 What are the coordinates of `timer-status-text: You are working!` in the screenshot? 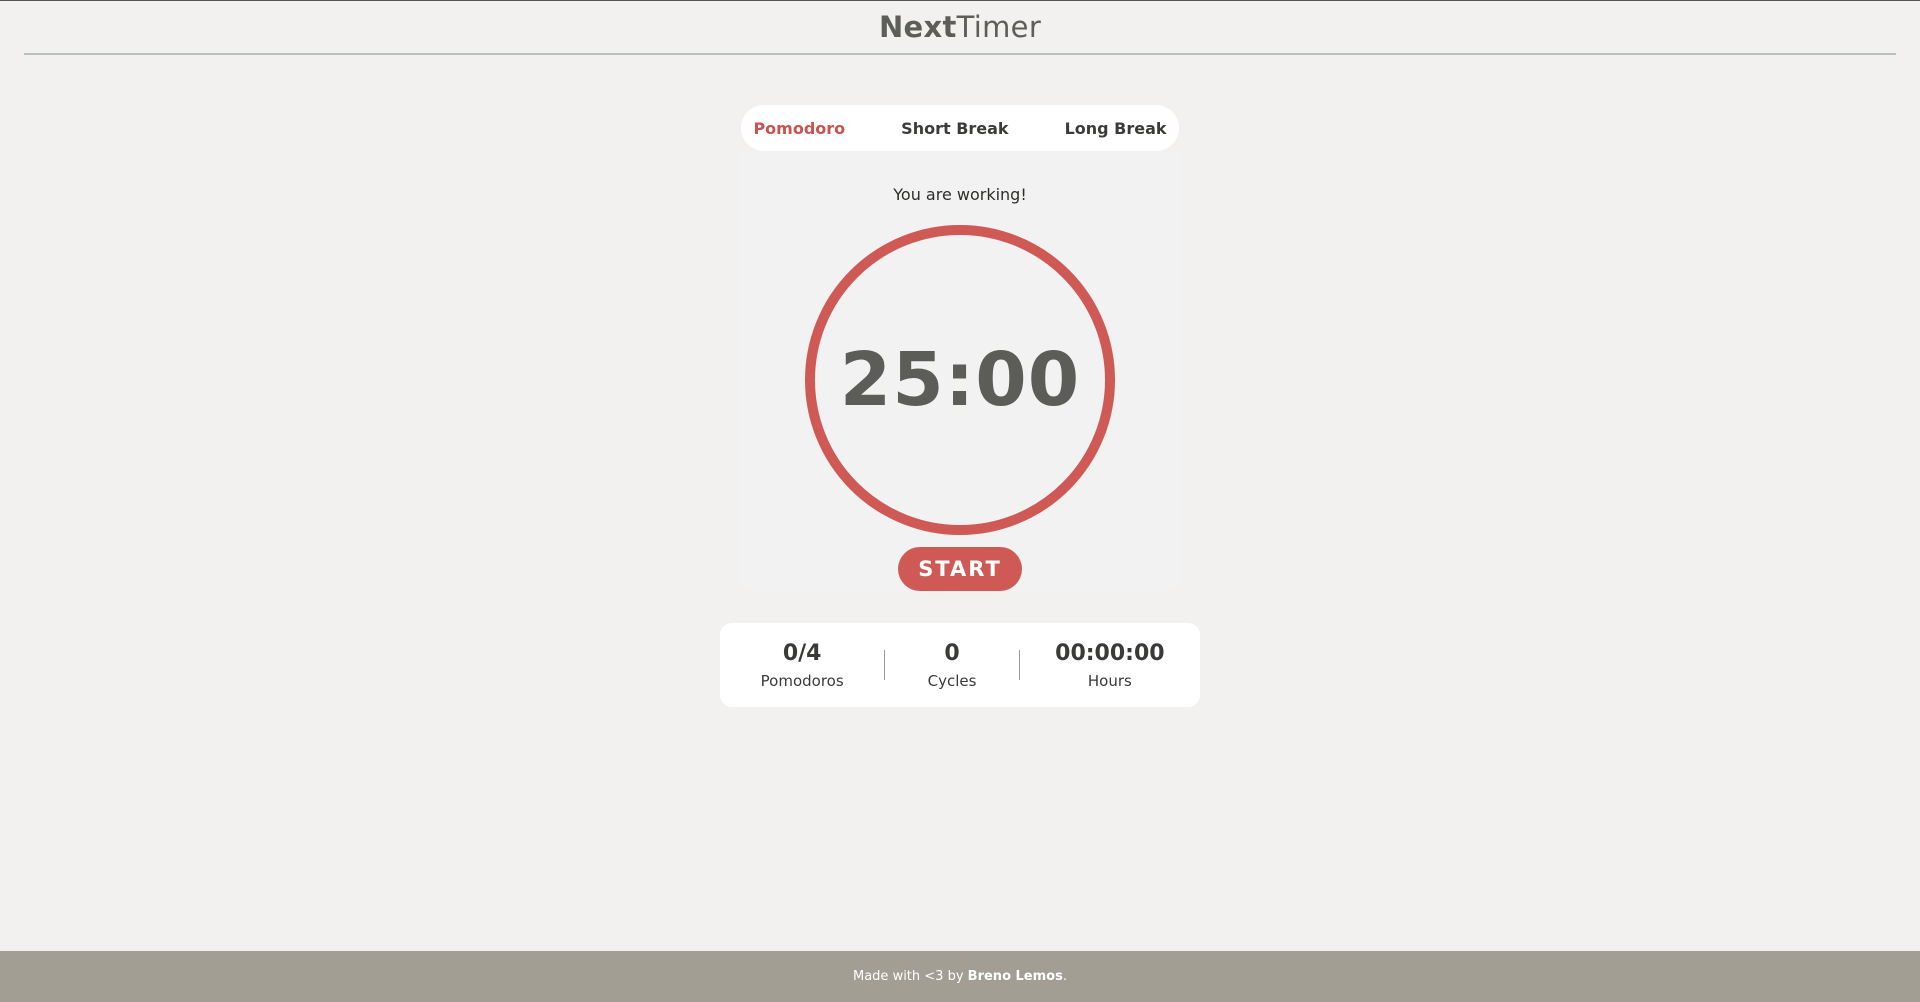 It's located at (960, 194).